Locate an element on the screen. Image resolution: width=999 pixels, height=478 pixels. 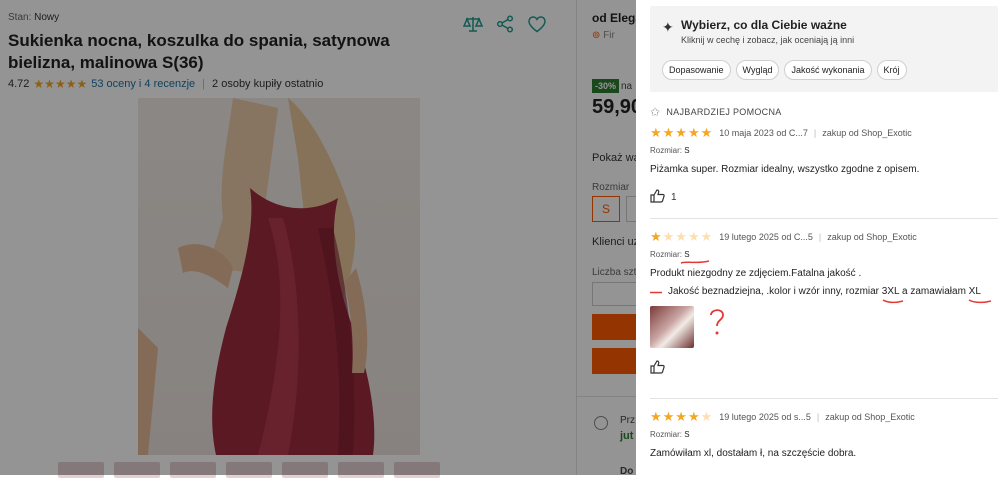
feature-chips: Dopasowanie Wygląd Jakość wykonania Krój is located at coordinates (784, 70).